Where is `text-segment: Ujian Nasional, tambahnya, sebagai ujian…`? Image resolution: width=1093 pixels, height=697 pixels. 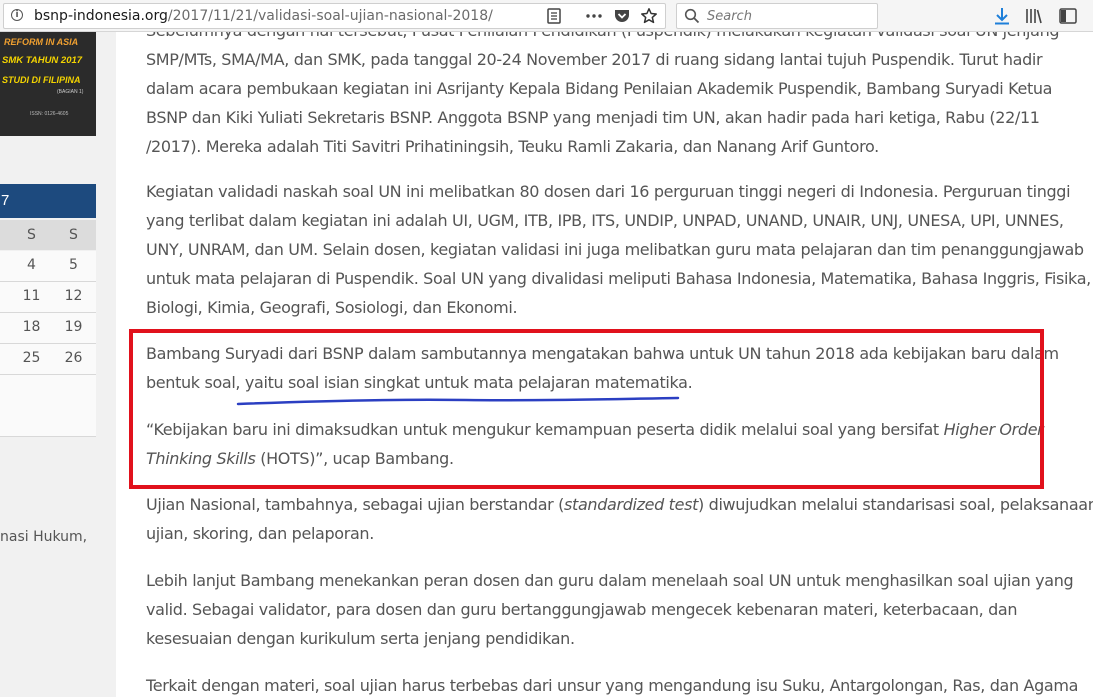
text-segment: Ujian Nasional, tambahnya, sebagai ujian… is located at coordinates (355, 504).